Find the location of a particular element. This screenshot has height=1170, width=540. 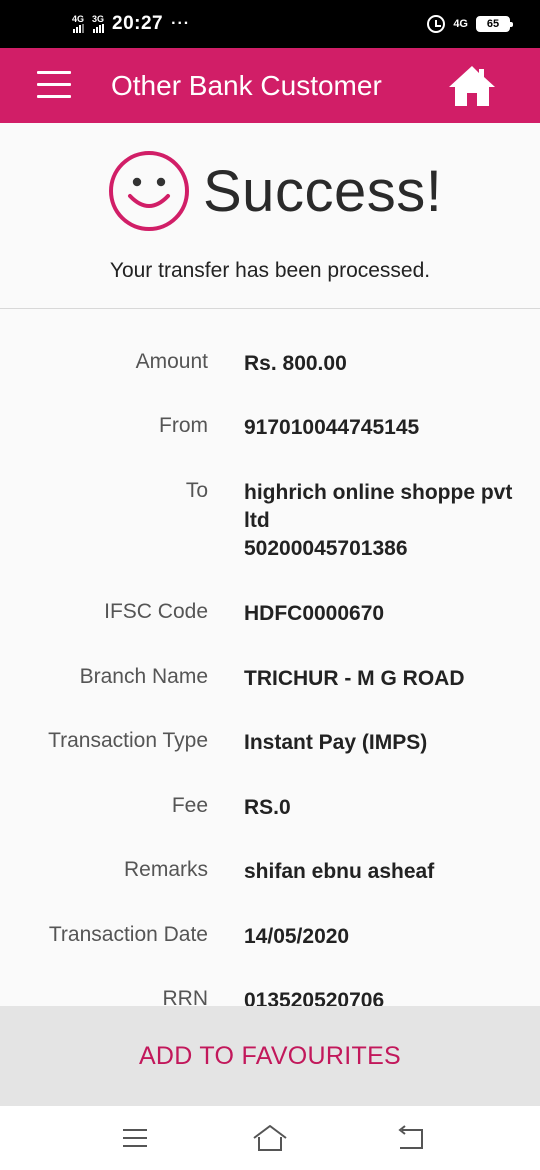

add-to-favourites-label: ADD TO FAVOURITES is located at coordinates (270, 1055).